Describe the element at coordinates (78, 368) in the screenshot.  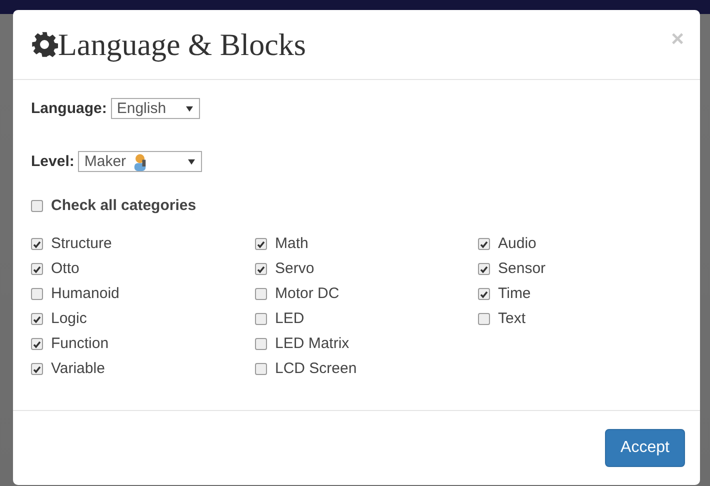
I see `category-label: Variable` at that location.